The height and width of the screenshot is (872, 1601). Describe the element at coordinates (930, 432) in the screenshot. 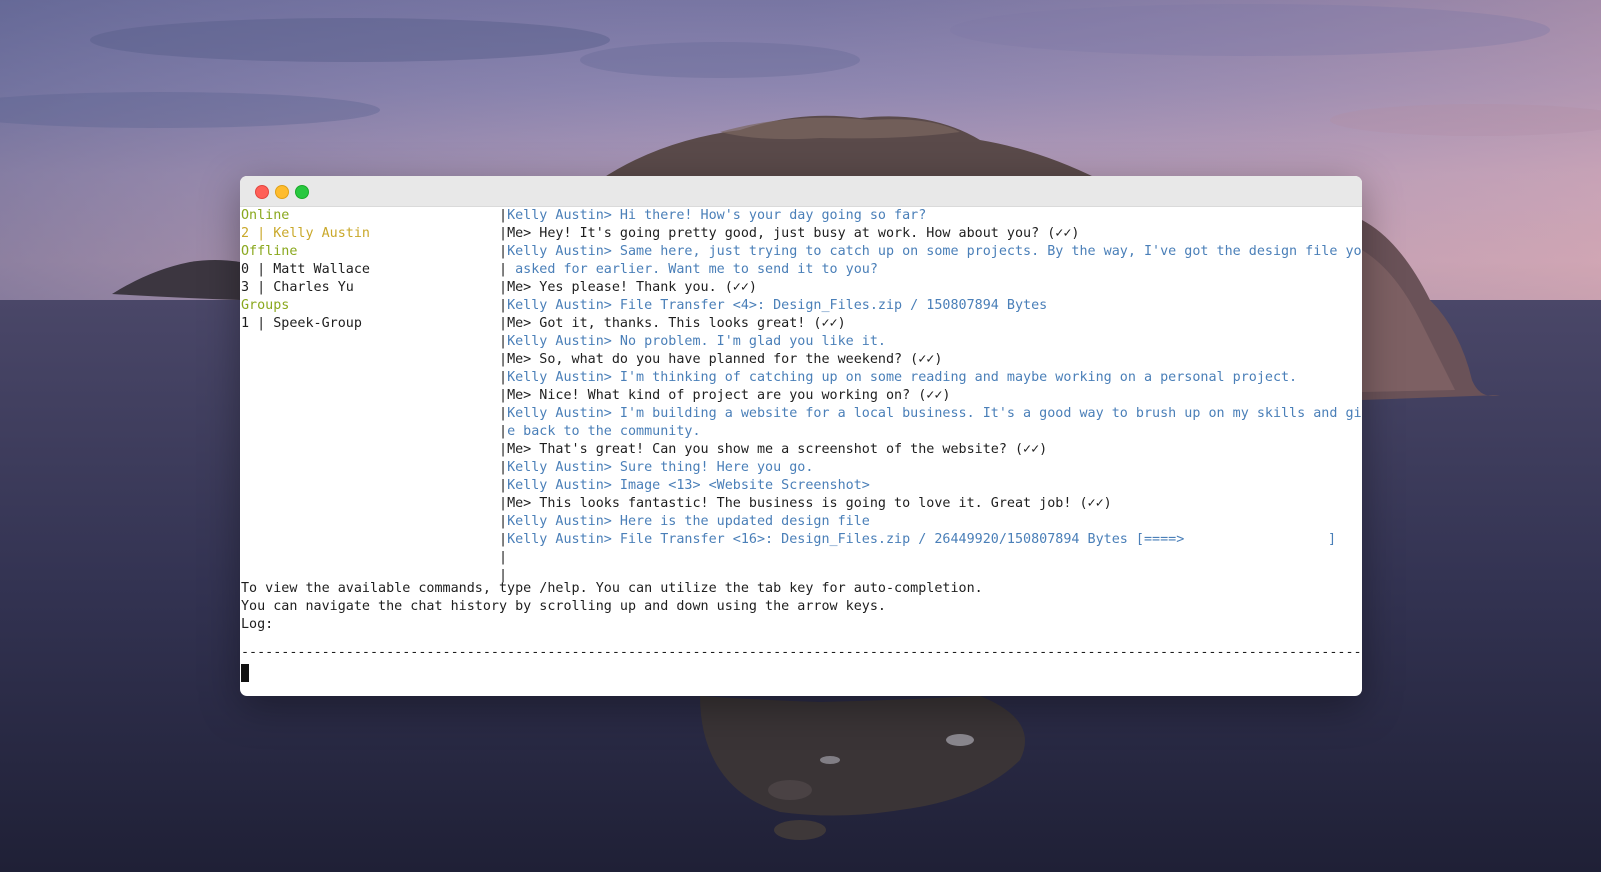

I see `chat-message-line: |e back to the community.` at that location.